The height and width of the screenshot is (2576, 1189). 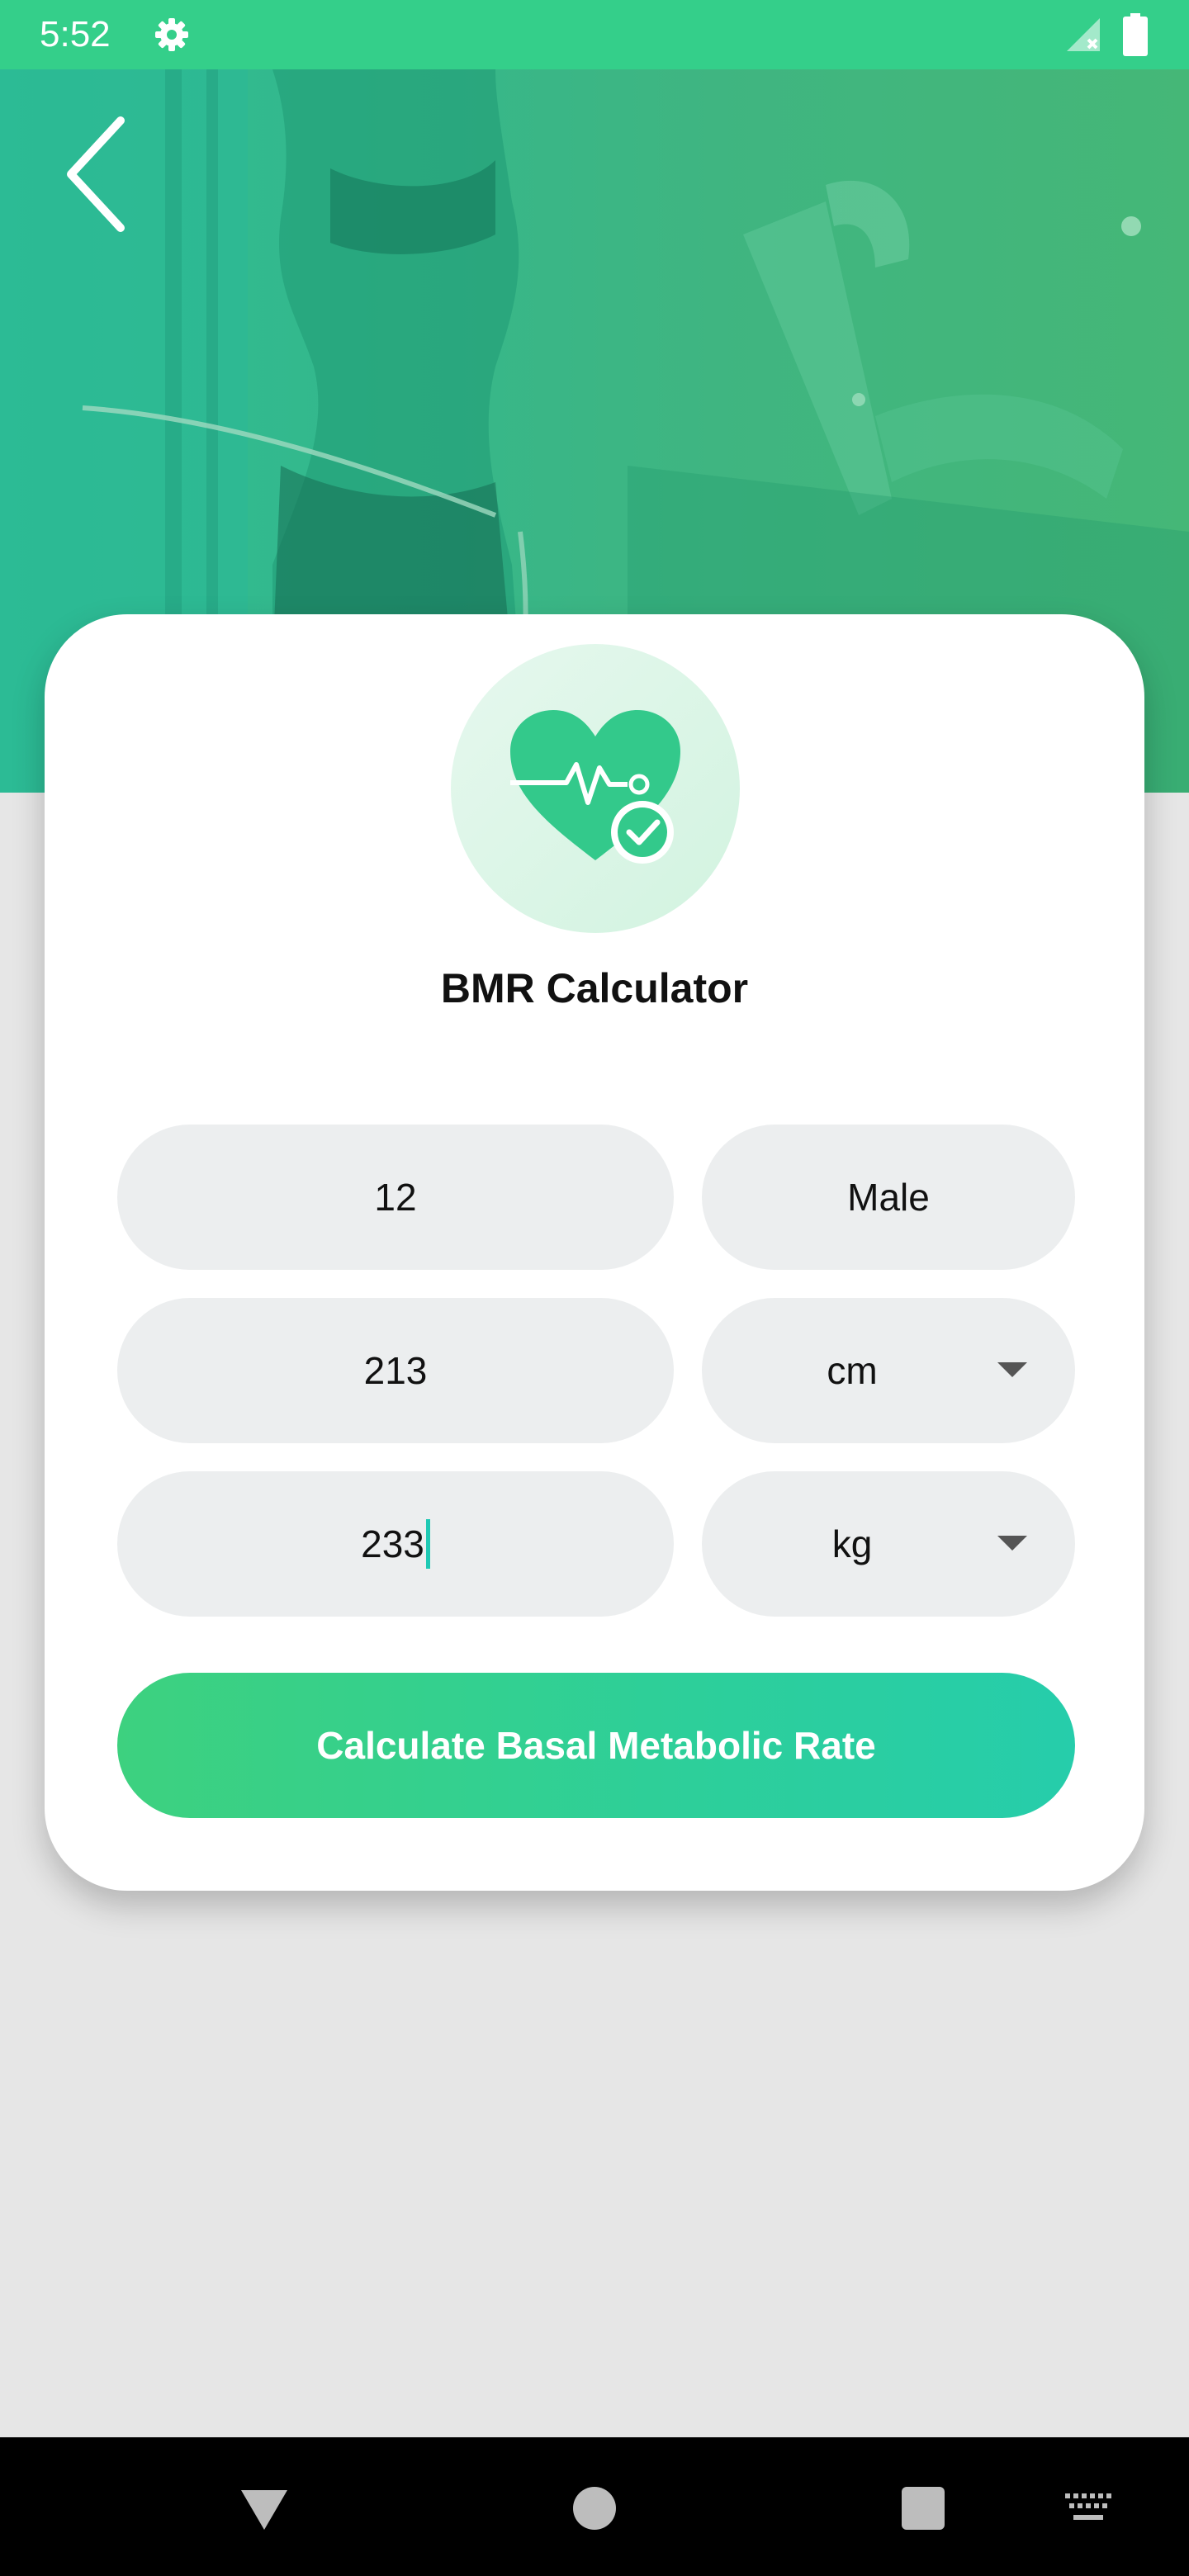 I want to click on gender-select: Male, so click(x=888, y=1197).